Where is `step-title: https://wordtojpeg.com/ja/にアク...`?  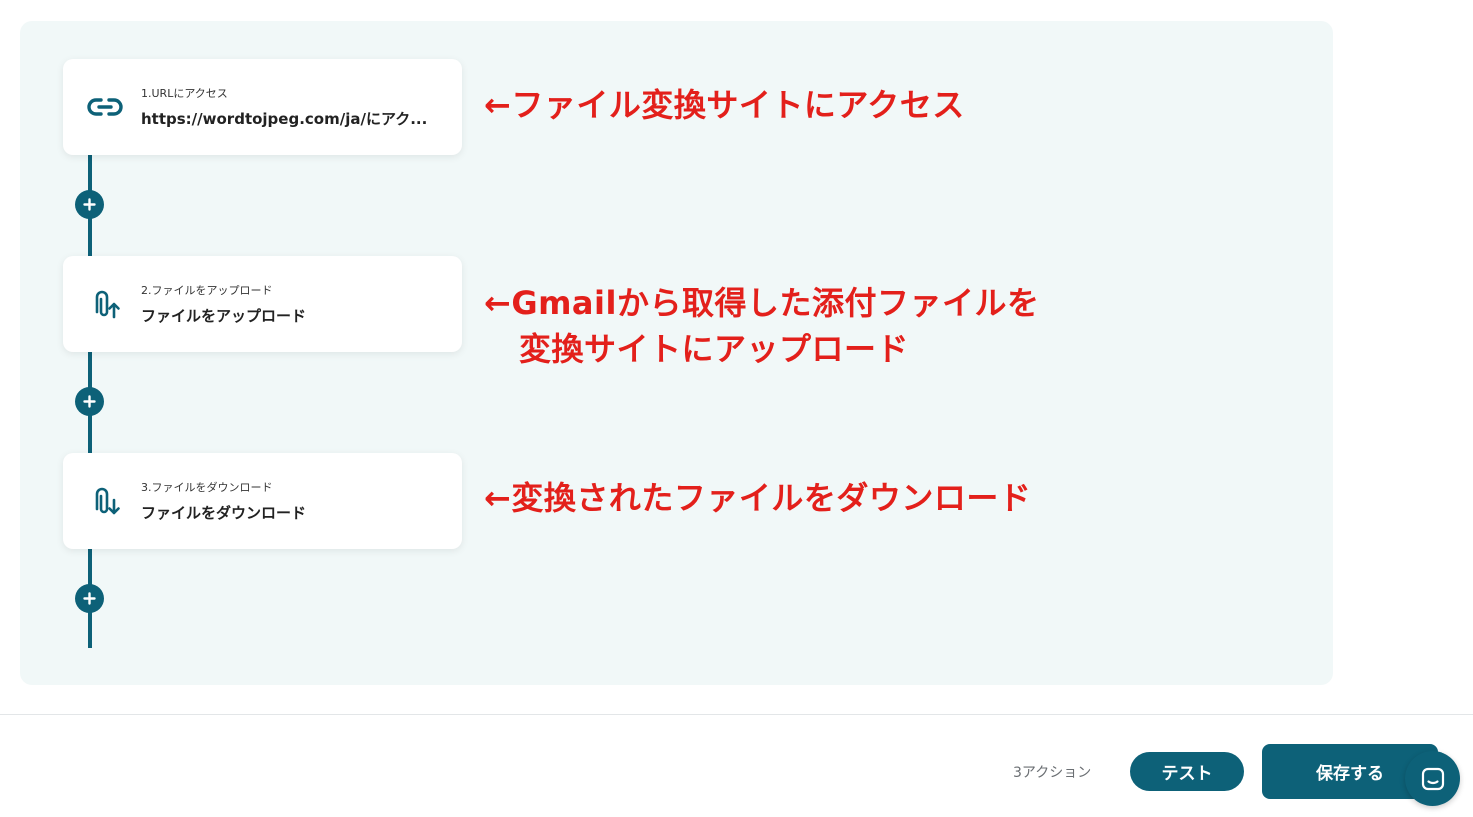 step-title: https://wordtojpeg.com/ja/にアク... is located at coordinates (284, 119).